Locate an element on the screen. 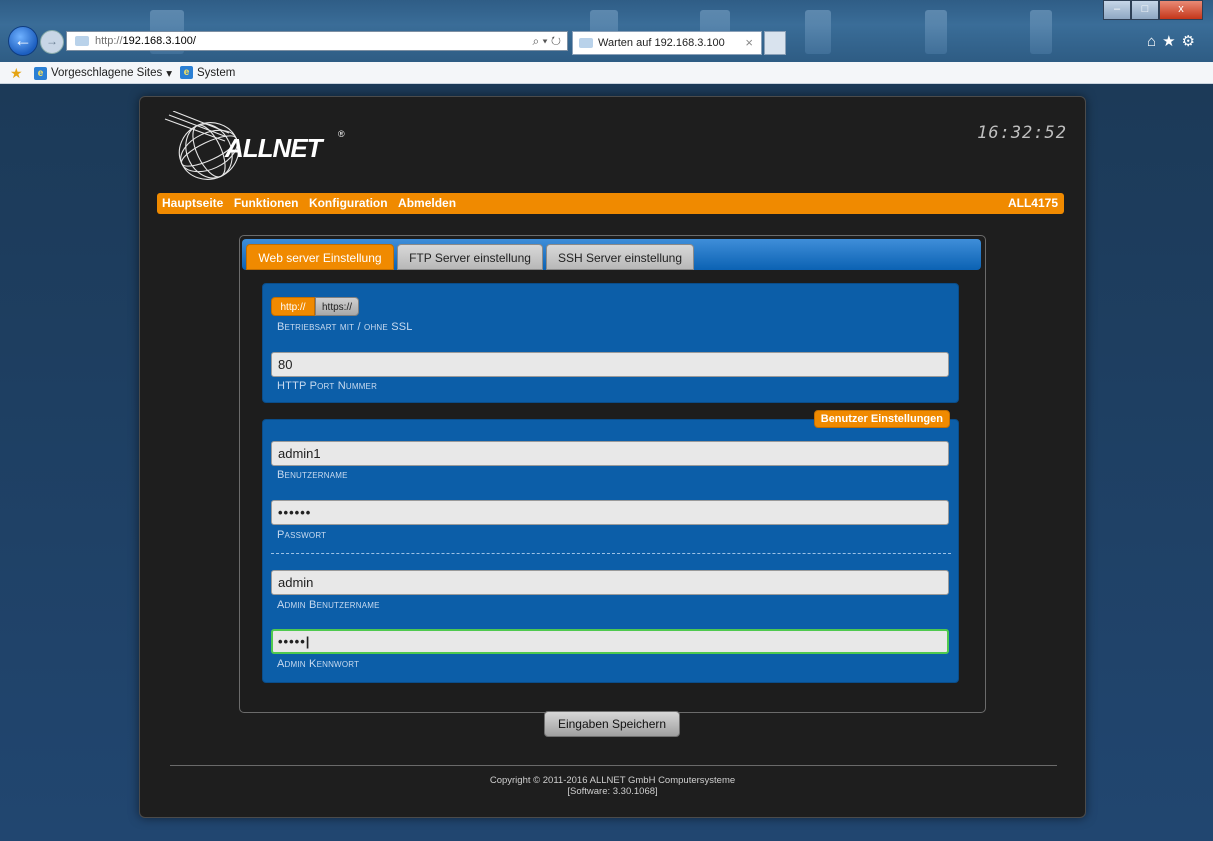 Image resolution: width=1213 pixels, height=841 pixels. tab-favicon-icon is located at coordinates (586, 43).